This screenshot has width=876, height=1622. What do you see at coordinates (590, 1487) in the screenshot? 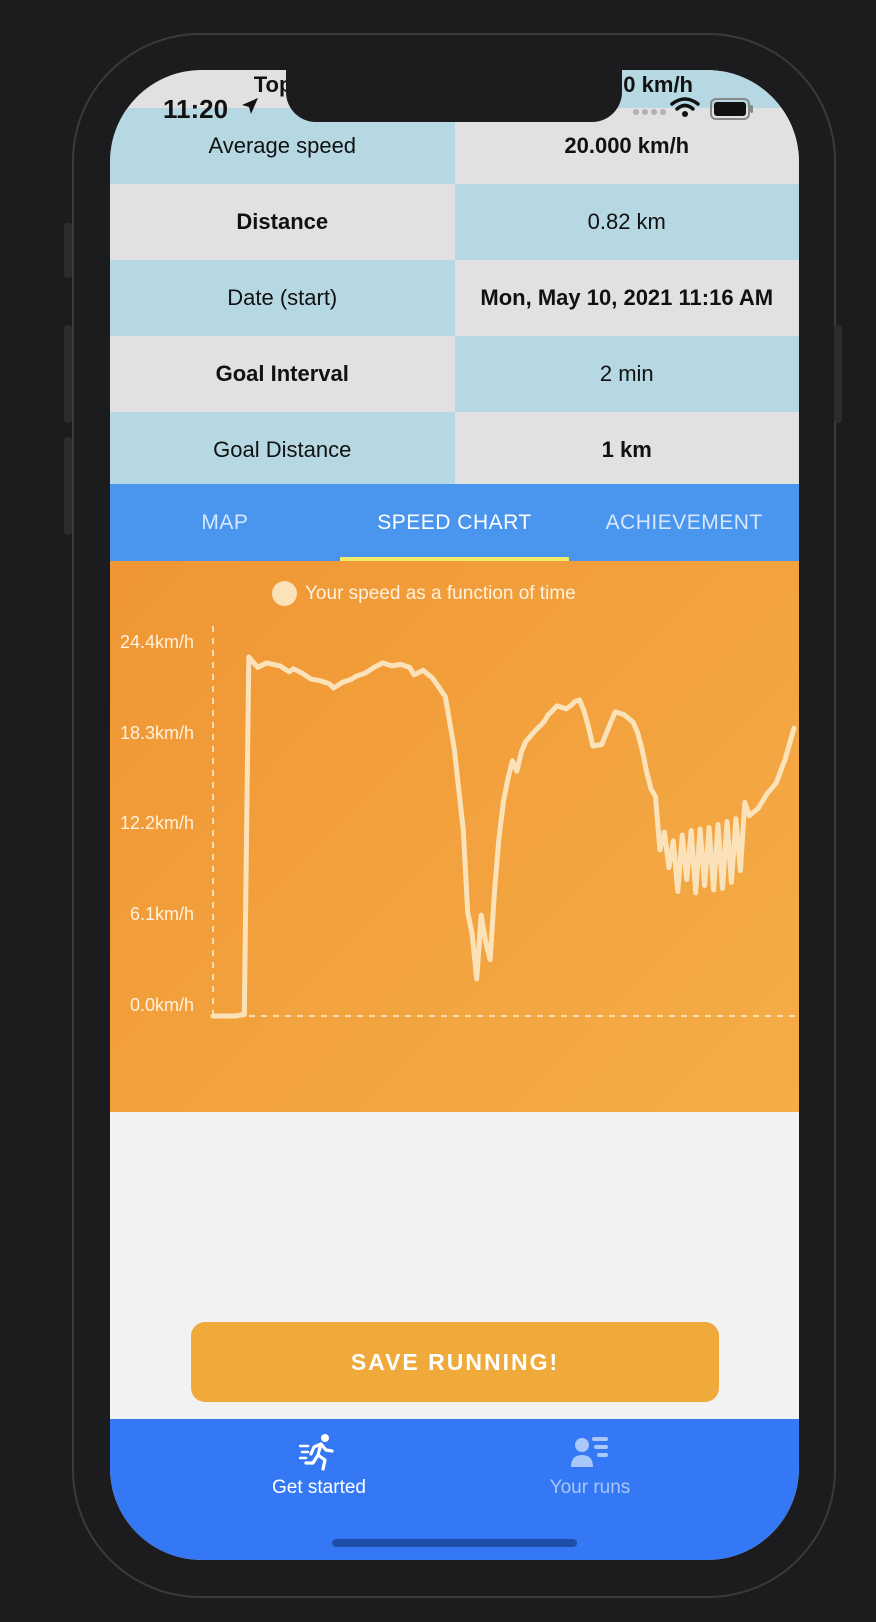
I see `tab-bar-label: Your runs` at bounding box center [590, 1487].